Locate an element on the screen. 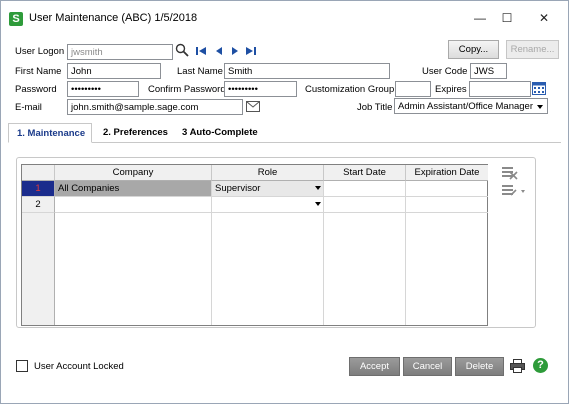 The image size is (569, 404). maximize-button: ☐ is located at coordinates (507, 18).